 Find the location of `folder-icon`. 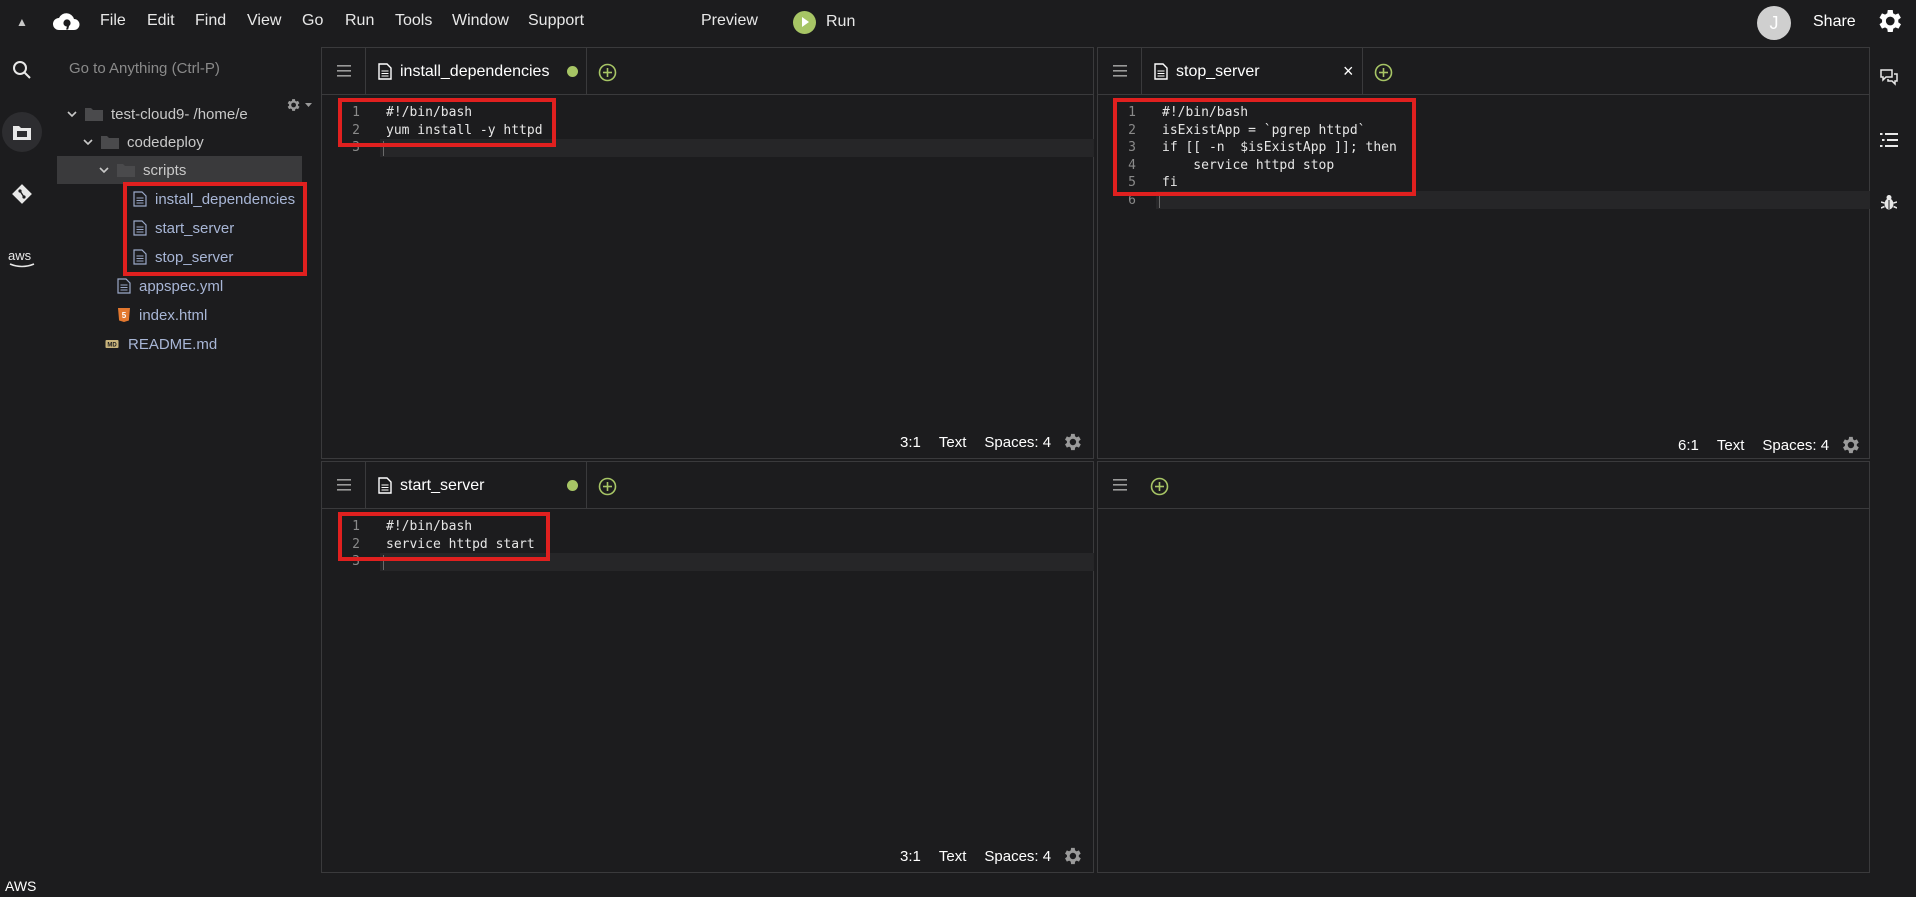

folder-icon is located at coordinates (110, 142).